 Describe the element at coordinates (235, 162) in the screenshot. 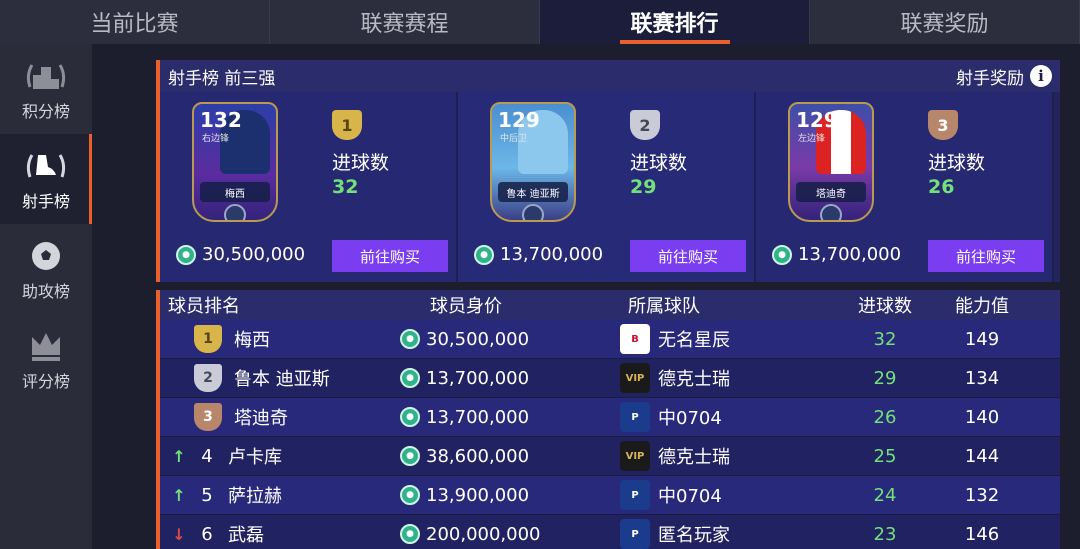

I see `player-card: 132 右边锋 梅西` at that location.